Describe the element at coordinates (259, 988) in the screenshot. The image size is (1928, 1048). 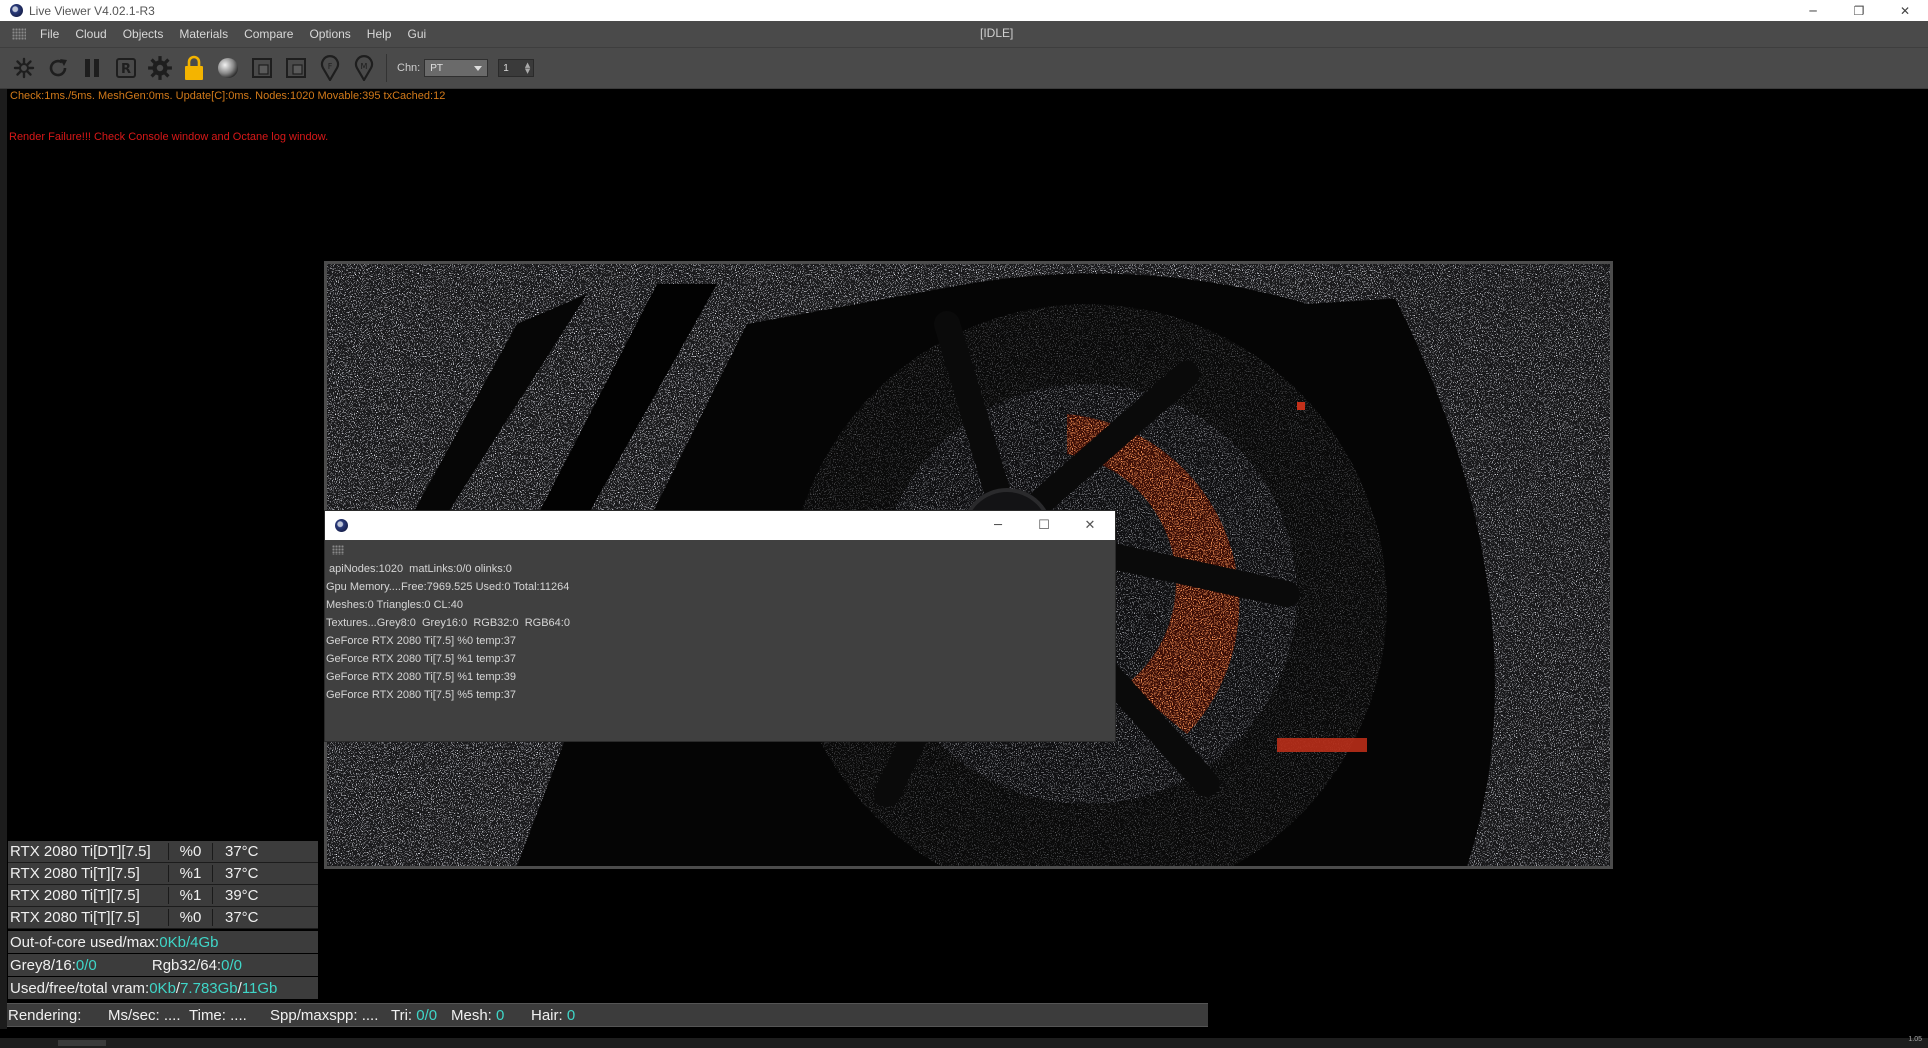
I see `vram-total: 11Gb` at that location.